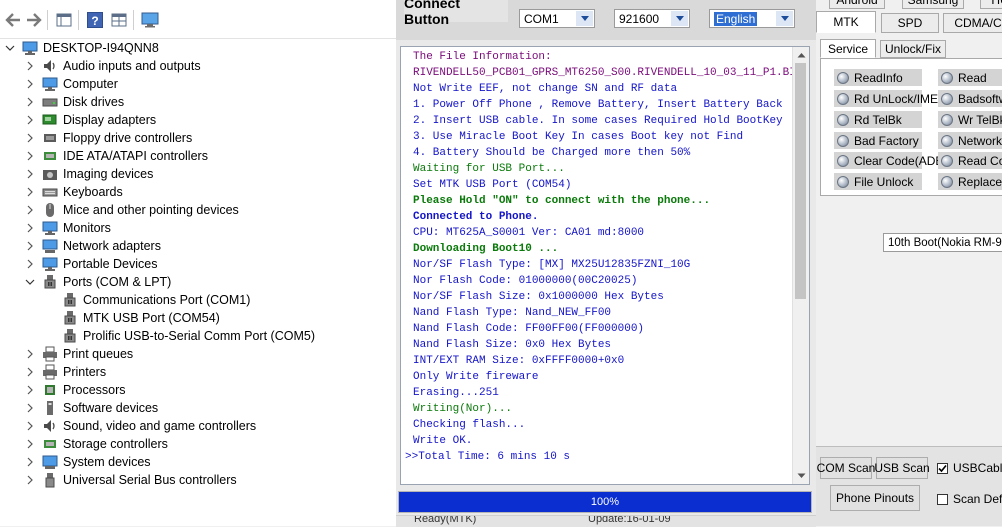 This screenshot has width=1002, height=527. Describe the element at coordinates (969, 468) in the screenshot. I see `usb-cable-checkbox: USBCable` at that location.